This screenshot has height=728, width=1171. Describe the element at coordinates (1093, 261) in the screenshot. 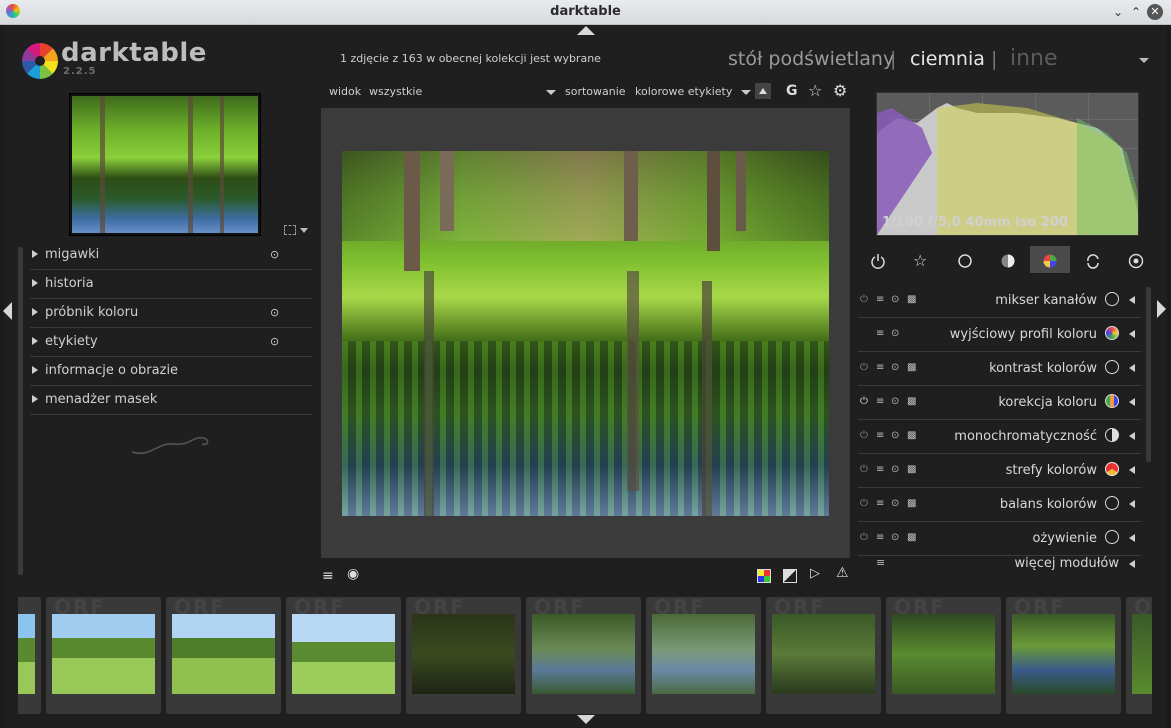

I see `correct-icon` at that location.